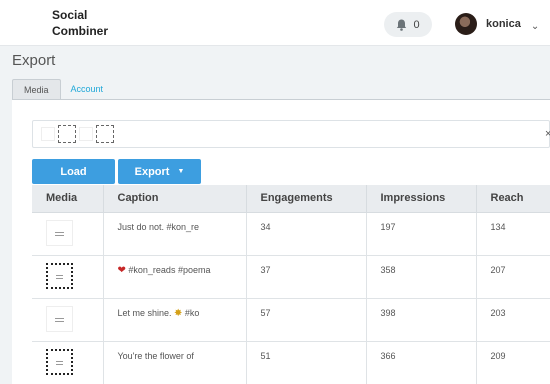  I want to click on column-header-engagements: Engagements, so click(306, 199).